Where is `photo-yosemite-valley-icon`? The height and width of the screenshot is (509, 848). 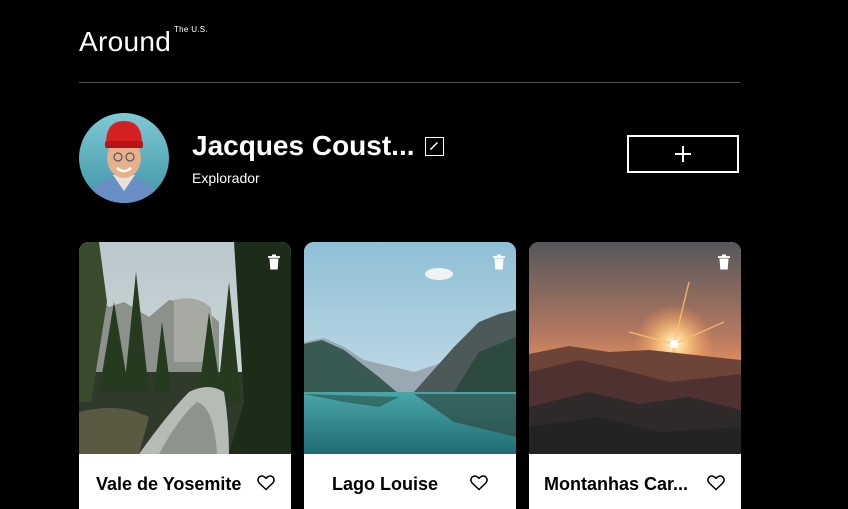 photo-yosemite-valley-icon is located at coordinates (185, 348).